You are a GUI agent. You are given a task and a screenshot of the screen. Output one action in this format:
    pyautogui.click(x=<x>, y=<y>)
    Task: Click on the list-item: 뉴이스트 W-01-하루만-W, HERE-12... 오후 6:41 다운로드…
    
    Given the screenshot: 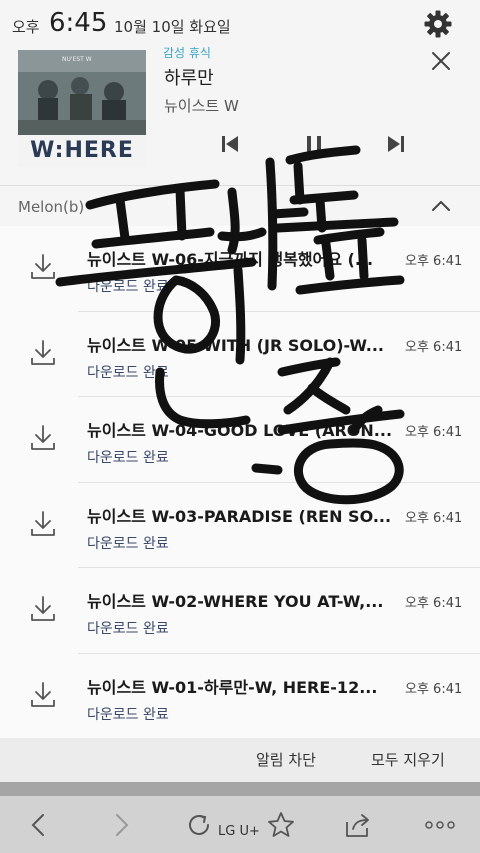 What is the action you would take?
    pyautogui.click(x=240, y=696)
    